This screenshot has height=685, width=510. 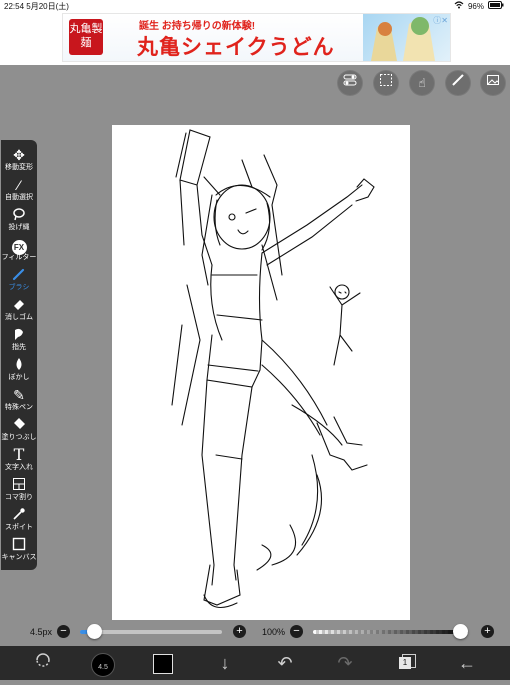 What do you see at coordinates (19, 185) in the screenshot?
I see `magic-wand-icon: ⁄` at bounding box center [19, 185].